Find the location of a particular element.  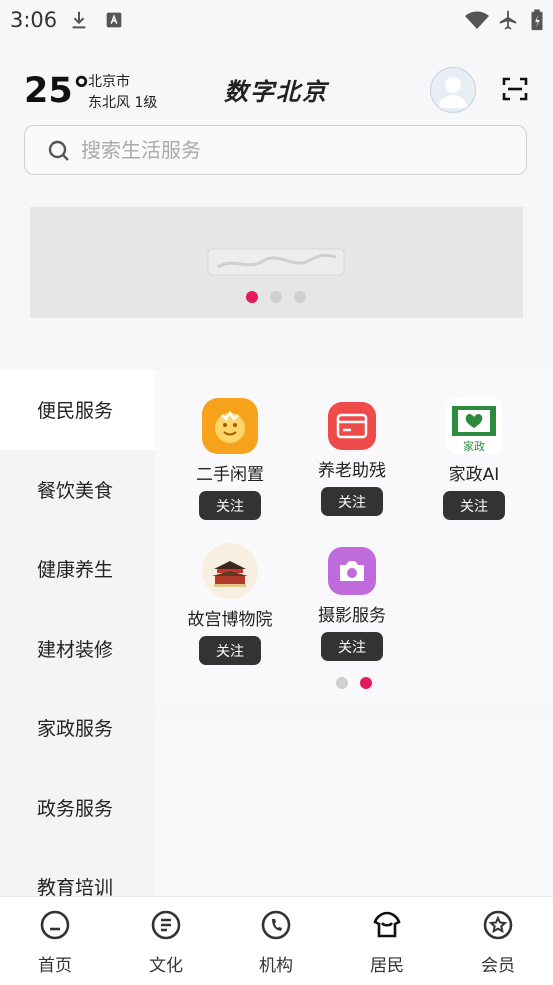

scan-icon is located at coordinates (515, 89).